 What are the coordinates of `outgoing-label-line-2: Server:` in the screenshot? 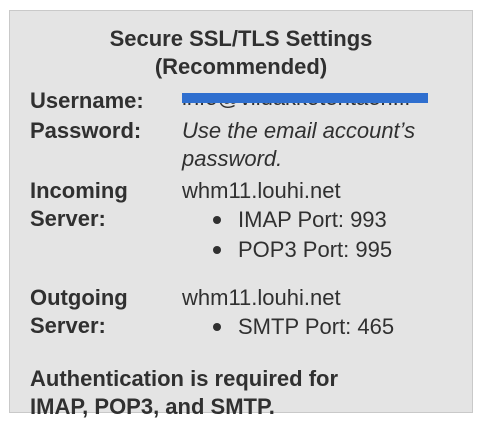 It's located at (68, 325).